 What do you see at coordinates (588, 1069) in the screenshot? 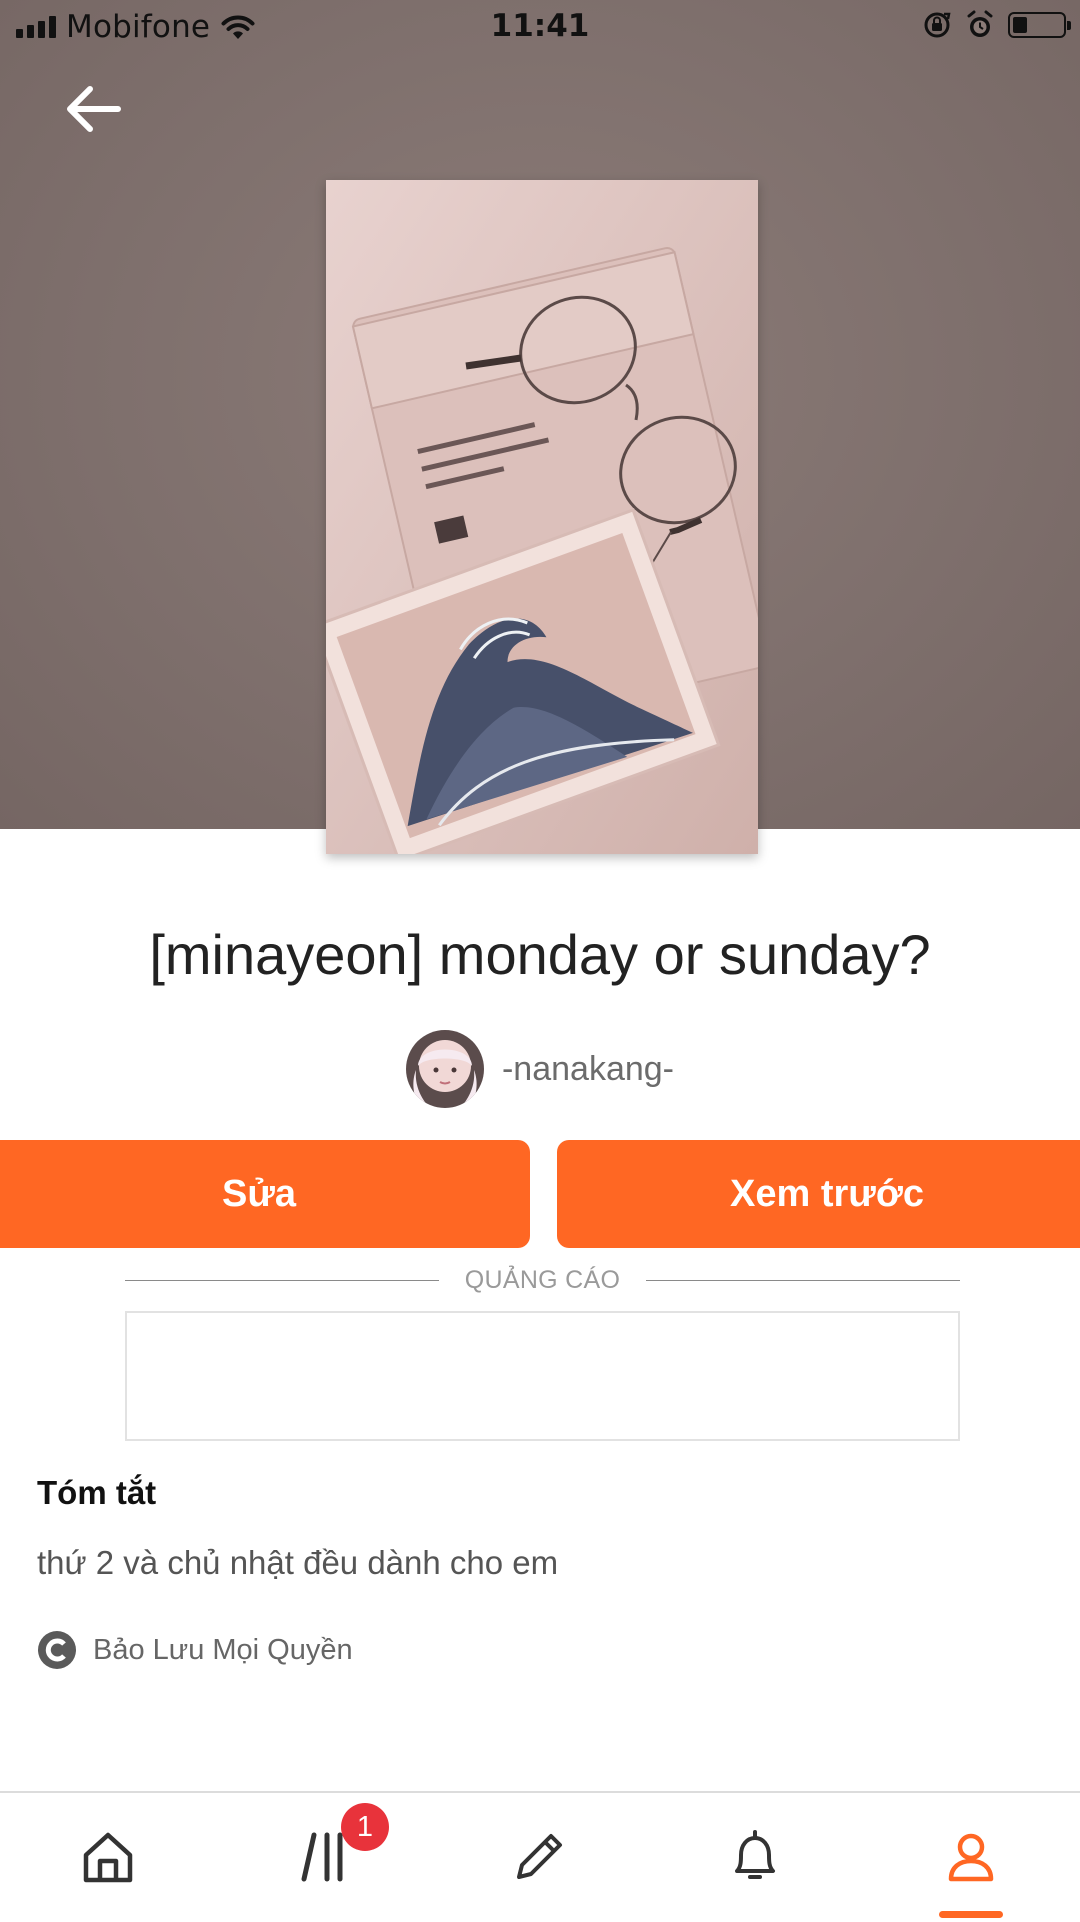
I see `author-name: -nanakang-` at bounding box center [588, 1069].